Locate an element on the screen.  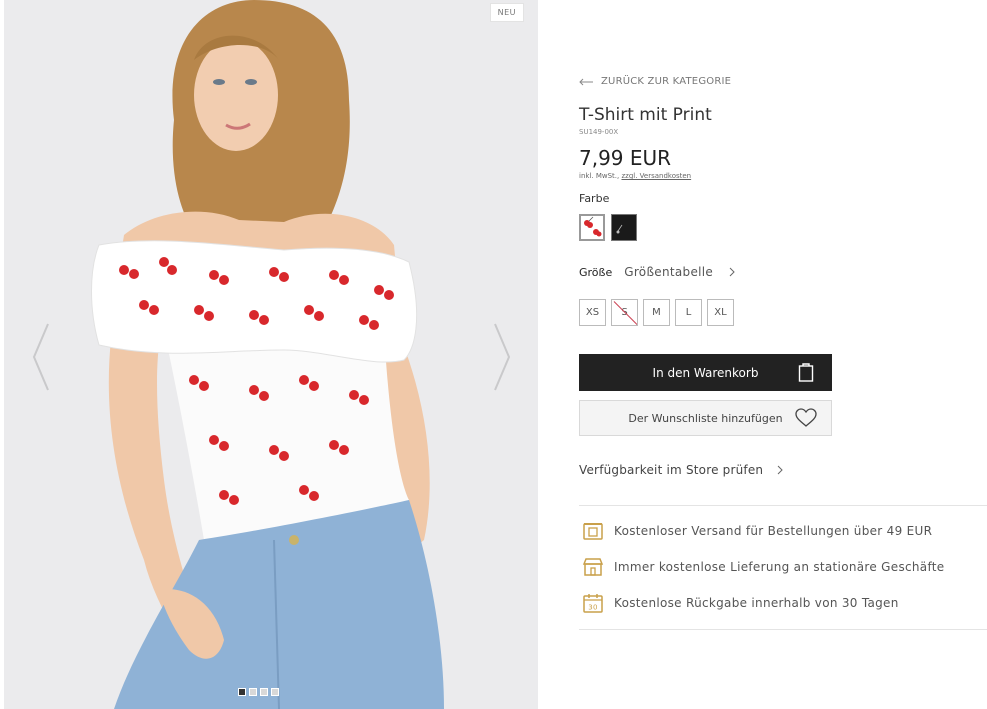
size-option-s: S is located at coordinates (624, 312).